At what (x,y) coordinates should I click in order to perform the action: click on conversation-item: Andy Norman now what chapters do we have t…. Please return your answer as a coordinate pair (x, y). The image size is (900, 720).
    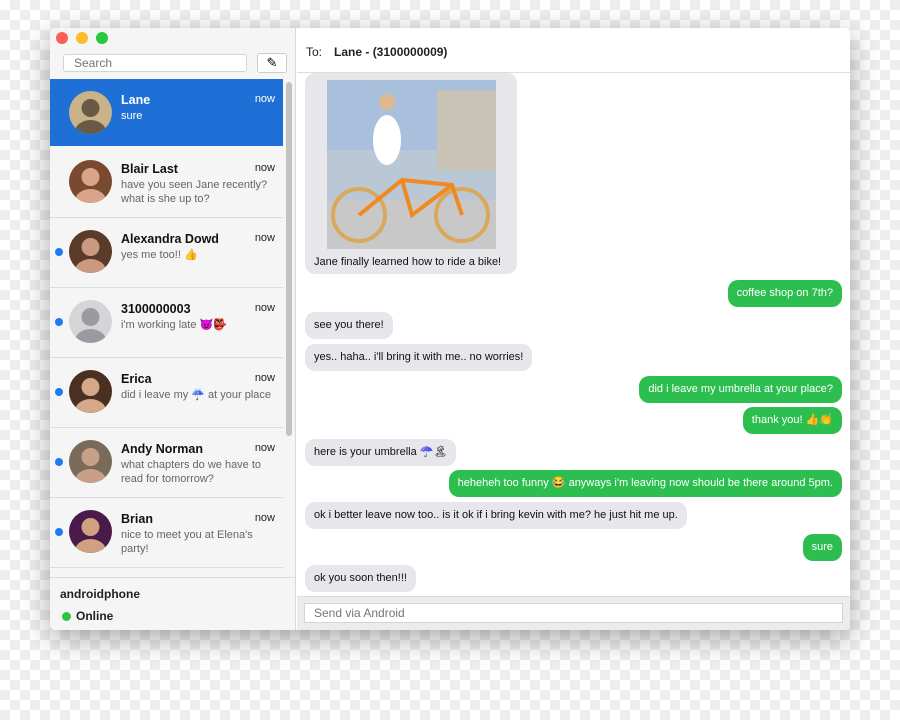
    Looking at the image, I should click on (166, 463).